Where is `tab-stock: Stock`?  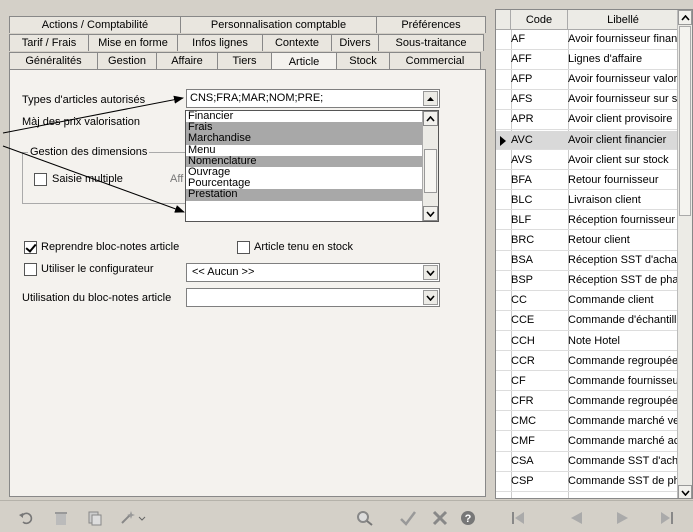 tab-stock: Stock is located at coordinates (363, 60).